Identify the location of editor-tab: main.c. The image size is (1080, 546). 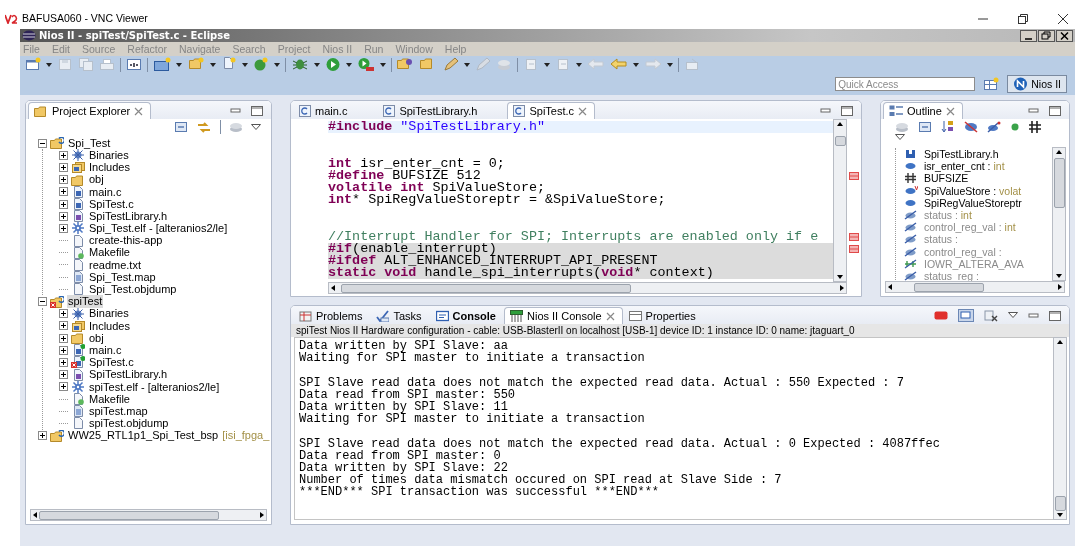
(324, 110).